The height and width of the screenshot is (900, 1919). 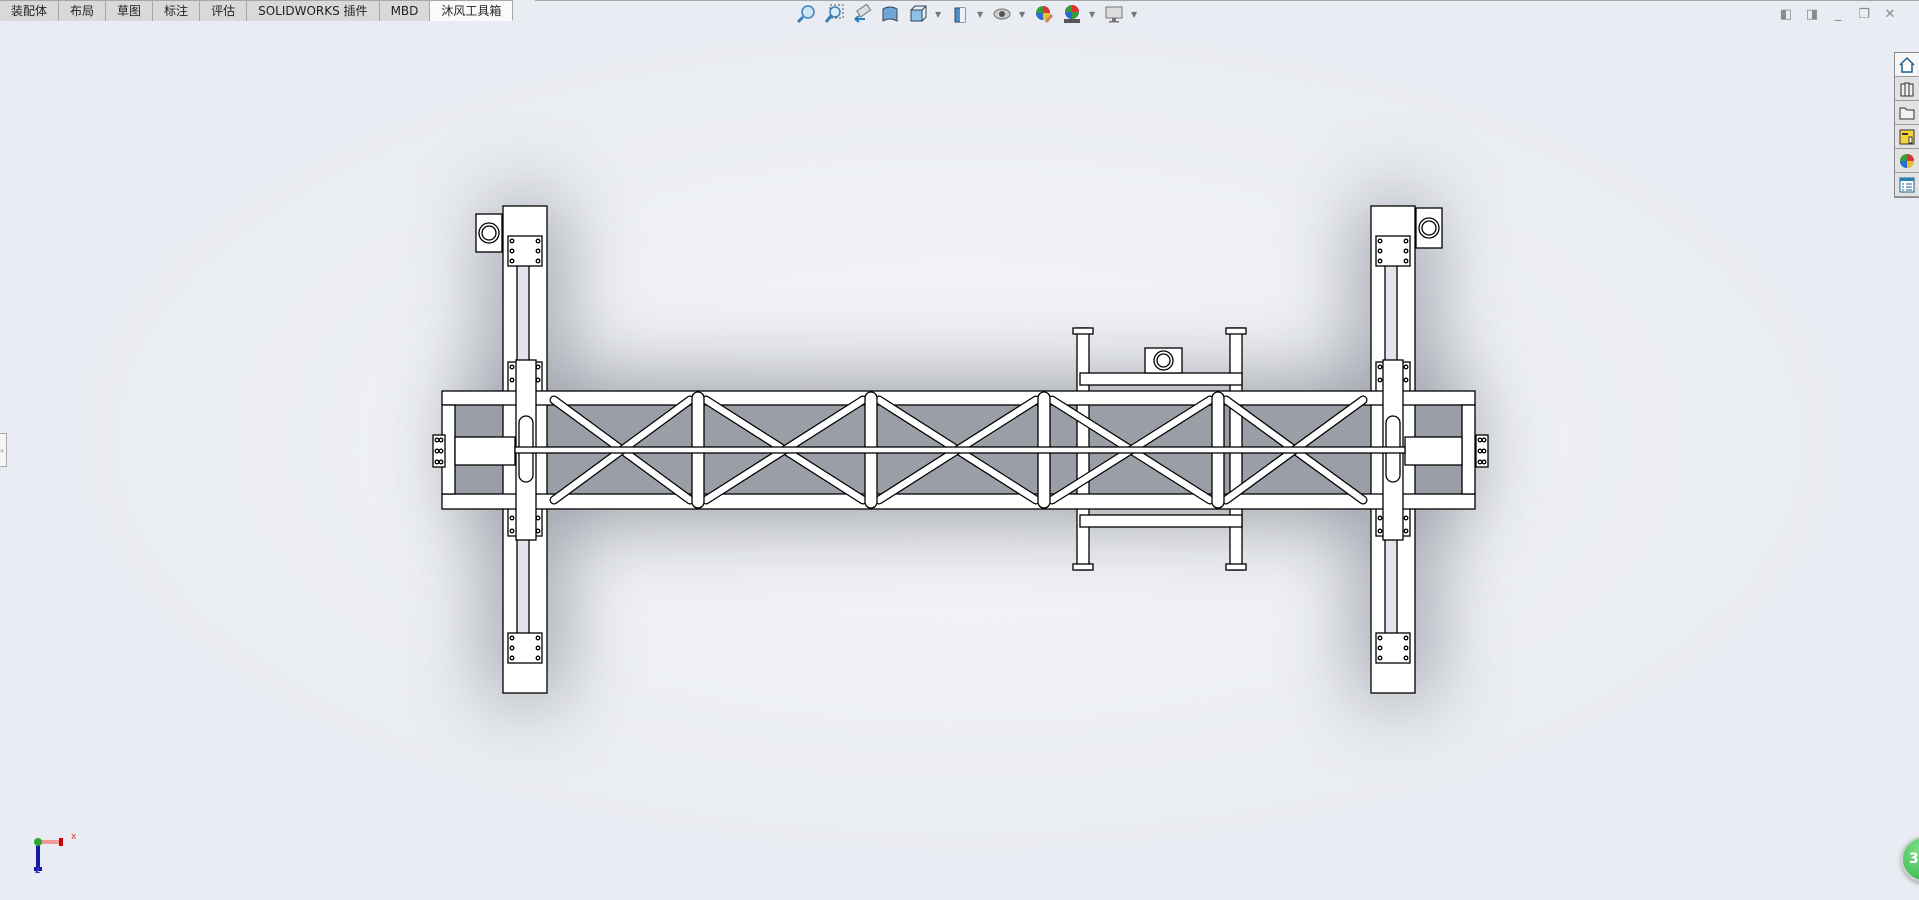 What do you see at coordinates (1468, 449) in the screenshot?
I see `end-post` at bounding box center [1468, 449].